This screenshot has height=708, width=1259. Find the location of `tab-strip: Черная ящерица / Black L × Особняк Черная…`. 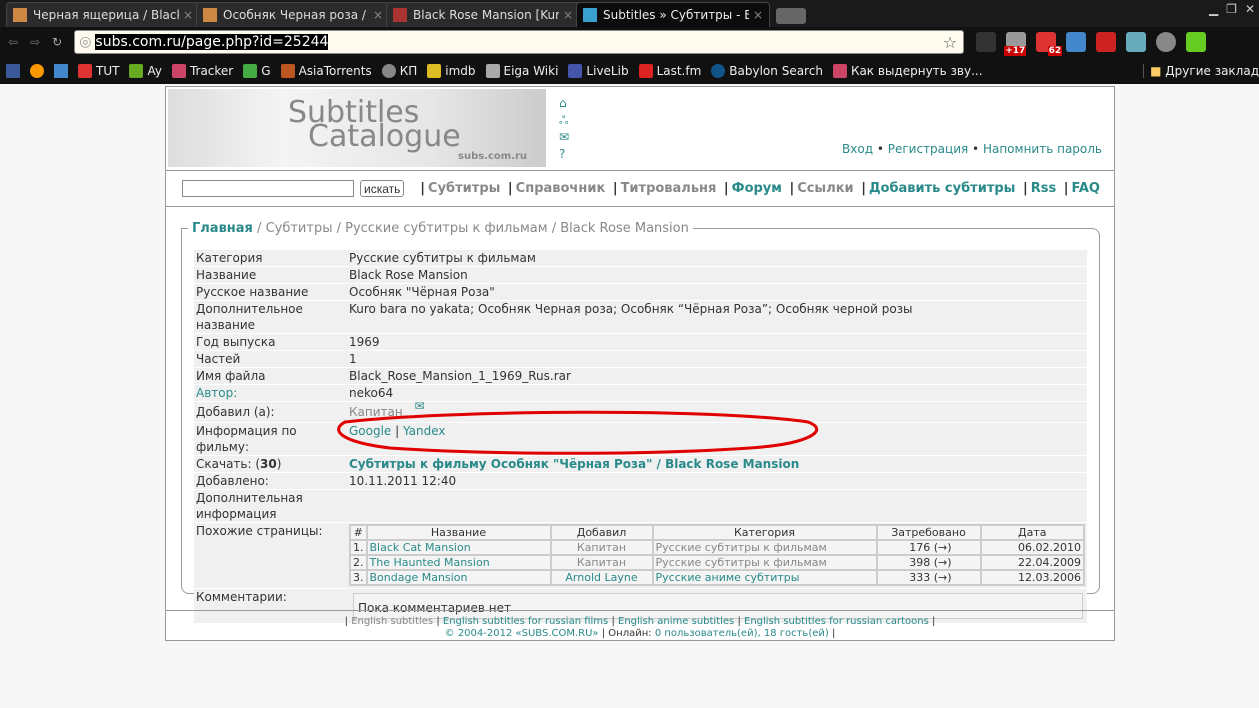

tab-strip: Черная ящерица / Black L × Особняк Черная… is located at coordinates (629, 13).